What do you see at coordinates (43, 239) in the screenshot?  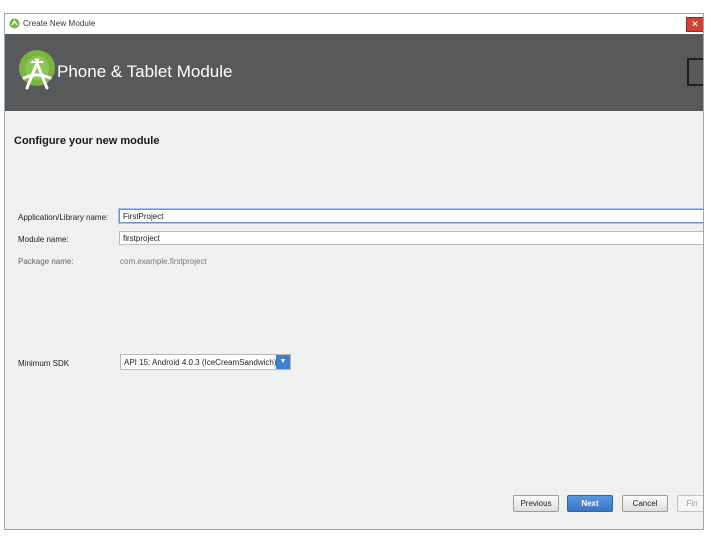 I see `module-name-label: Module name:` at bounding box center [43, 239].